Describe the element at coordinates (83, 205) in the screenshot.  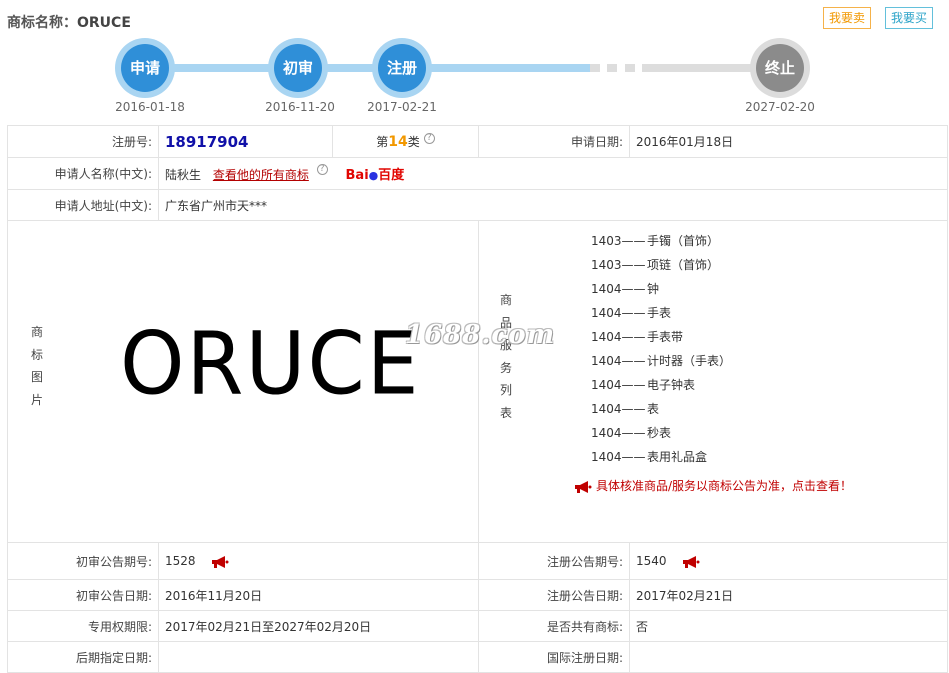
I see `address-label: 申请人地址(中文):` at that location.